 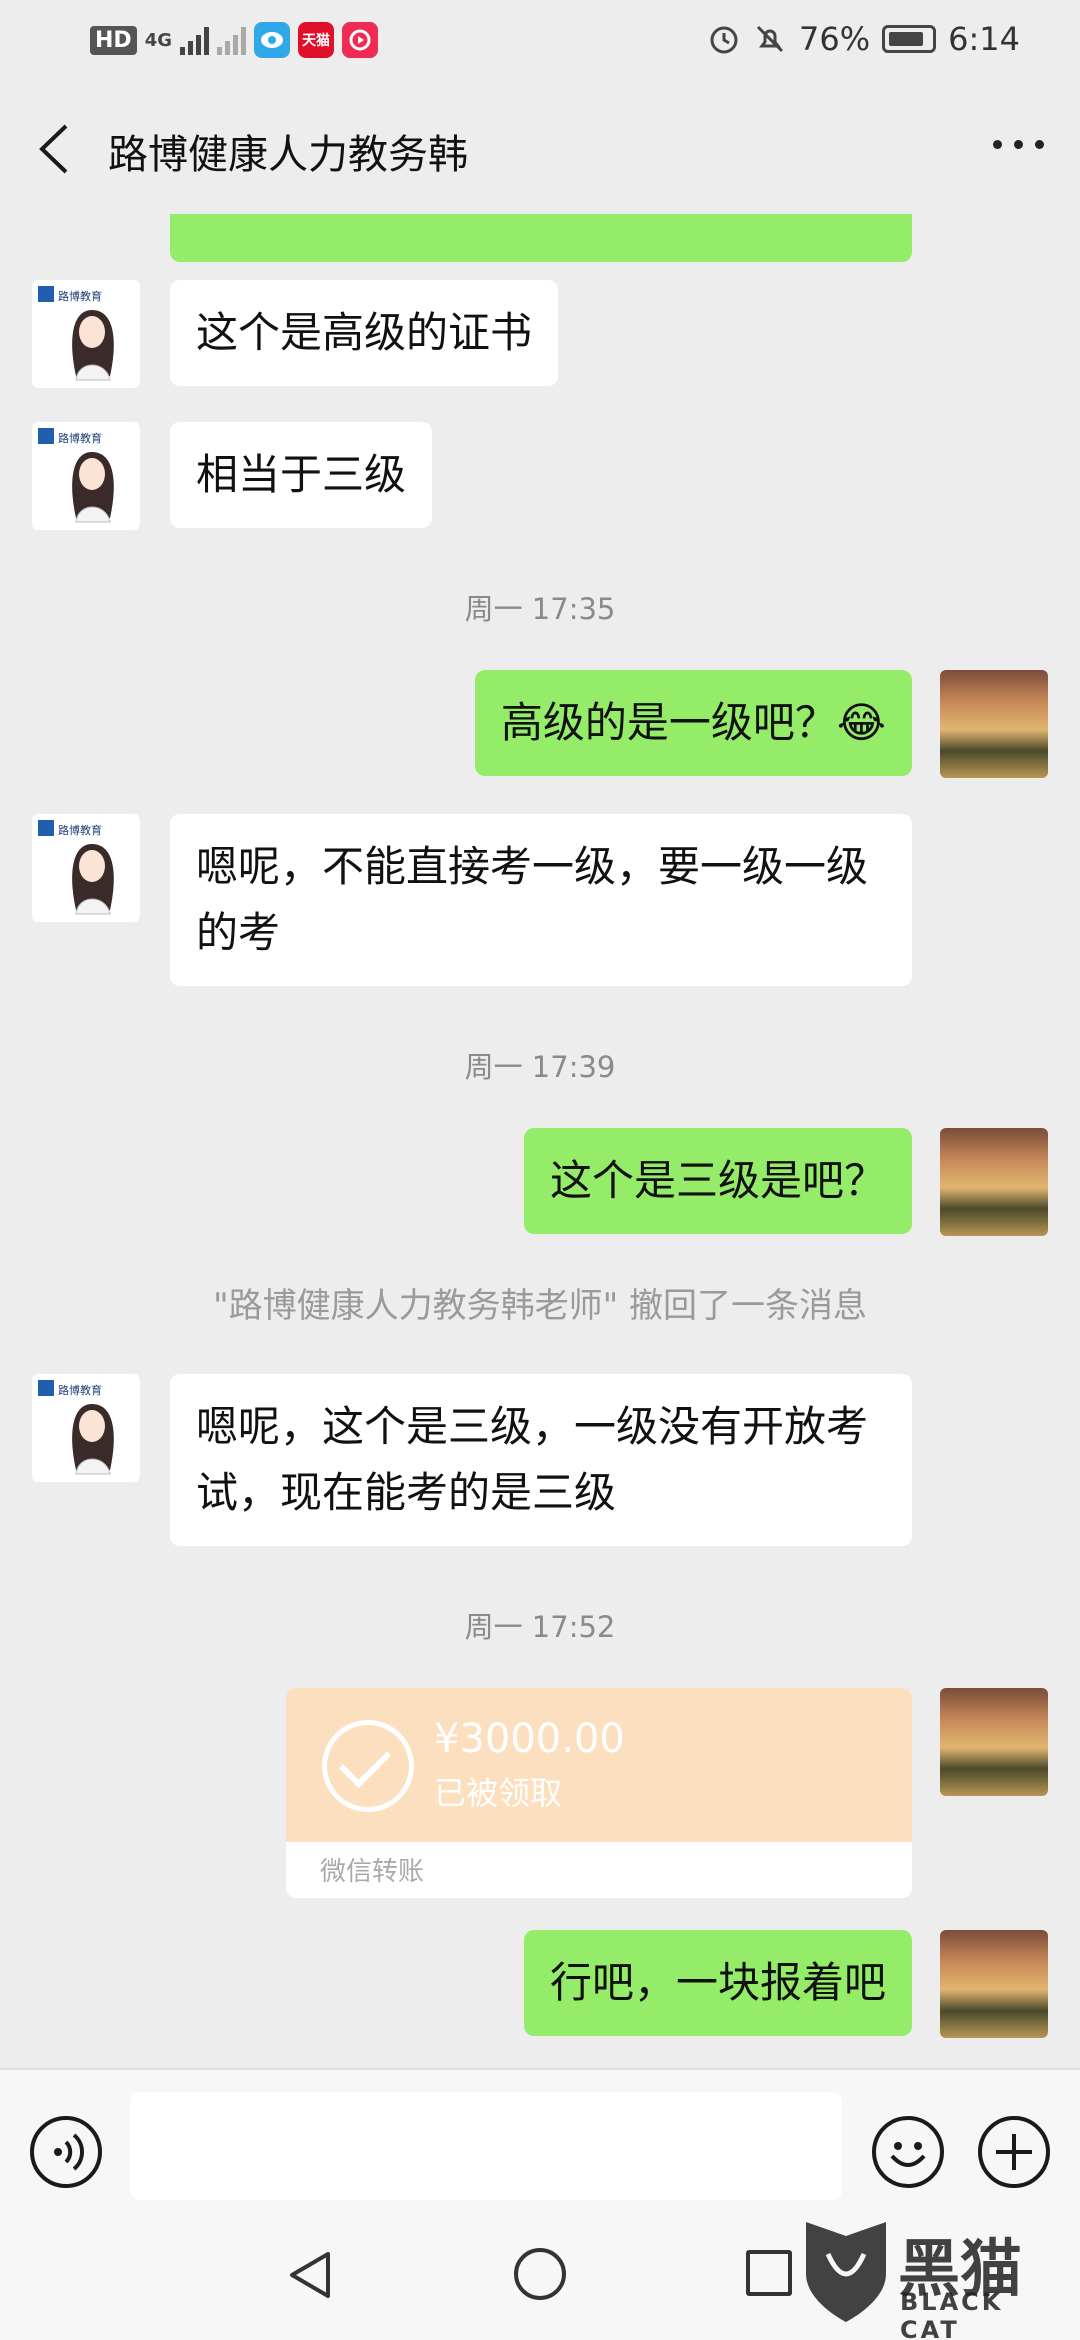 I want to click on system-nav-bar: 黑猫 BLACK CAT, so click(x=540, y=2274).